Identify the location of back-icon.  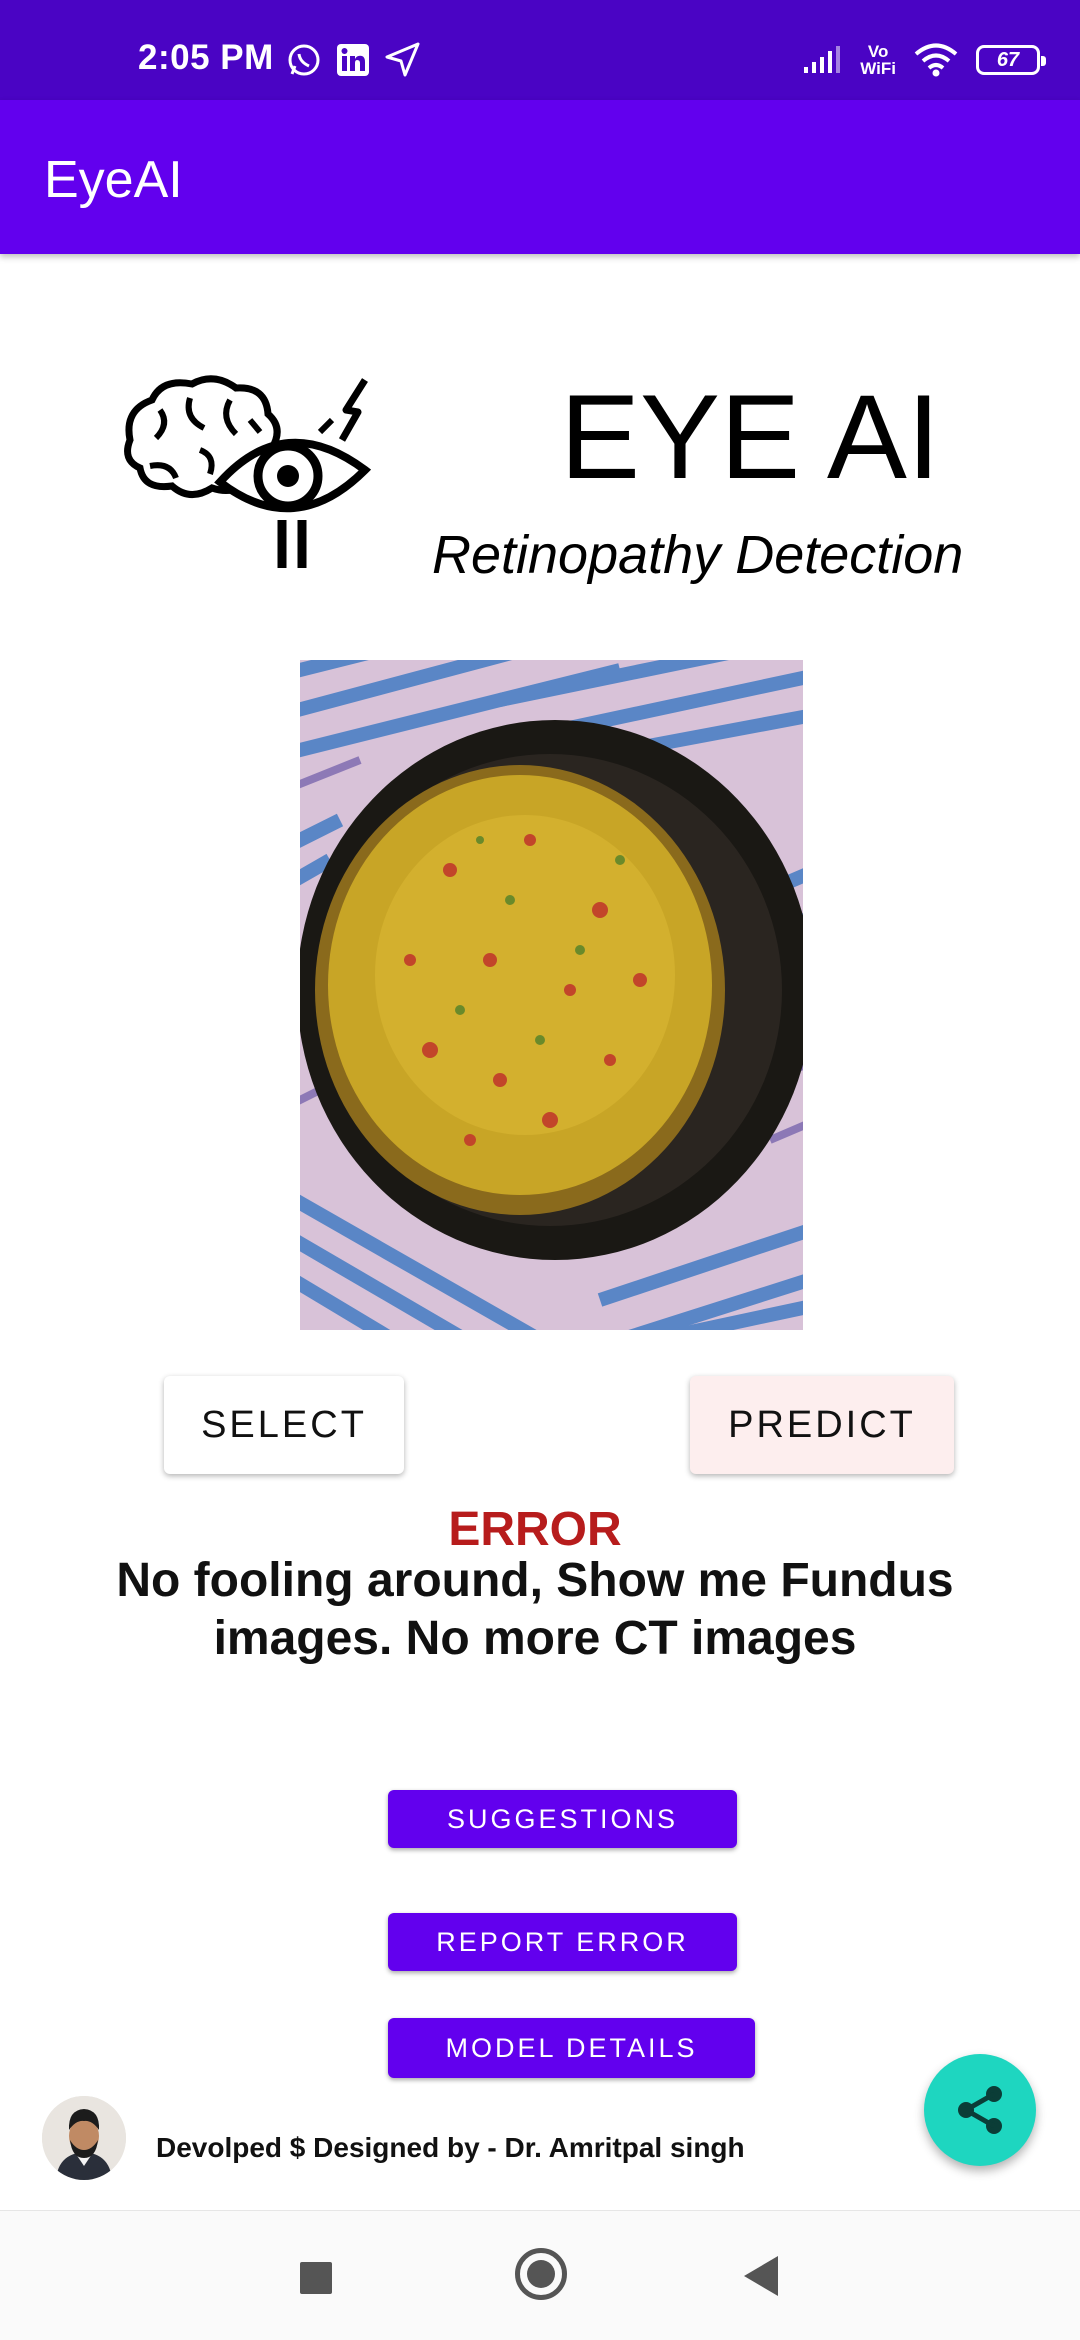
(761, 2276).